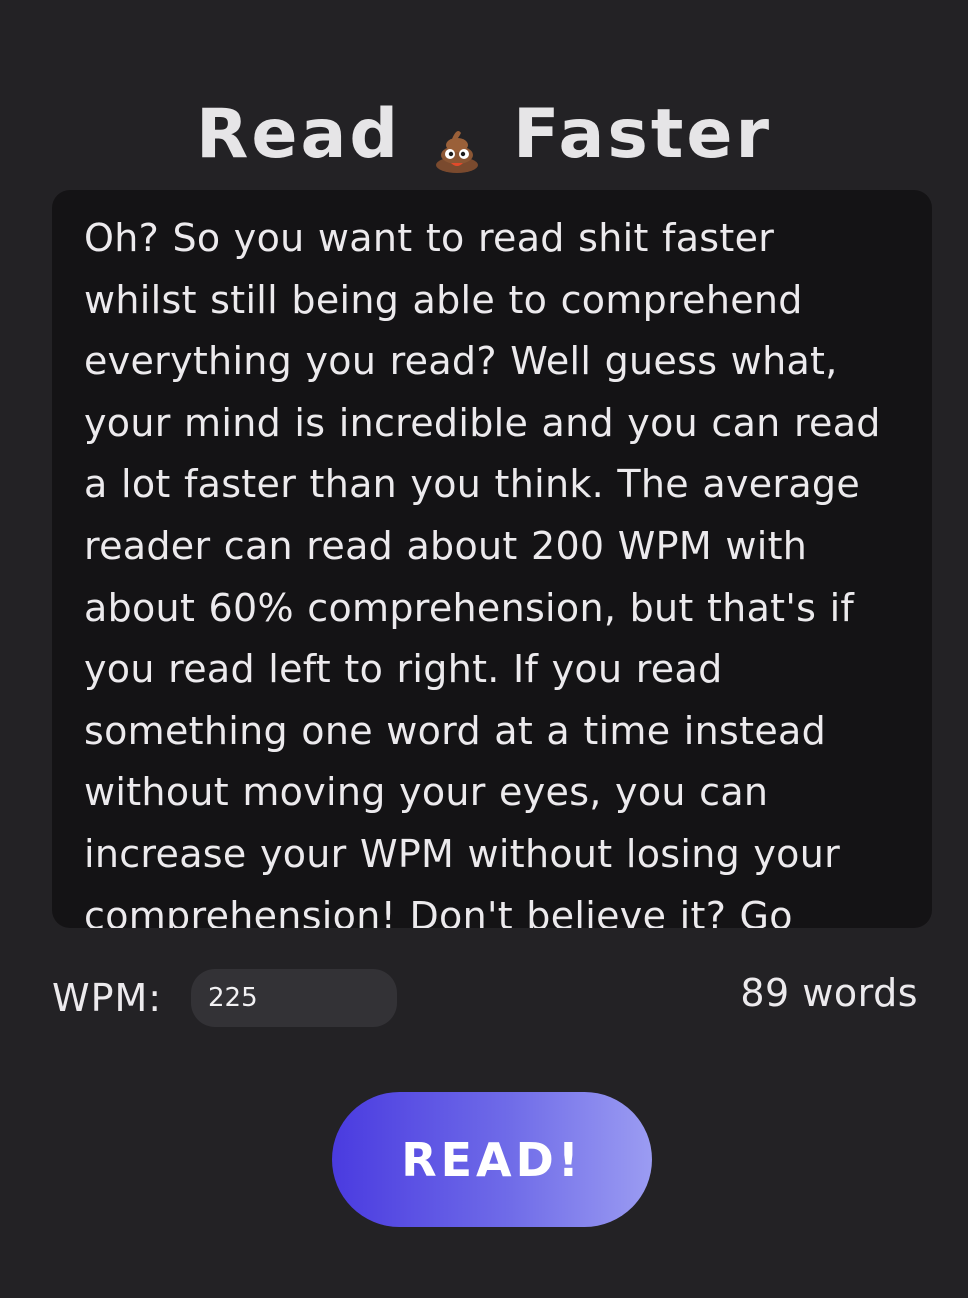  I want to click on poop-emoji-icon, so click(457, 142).